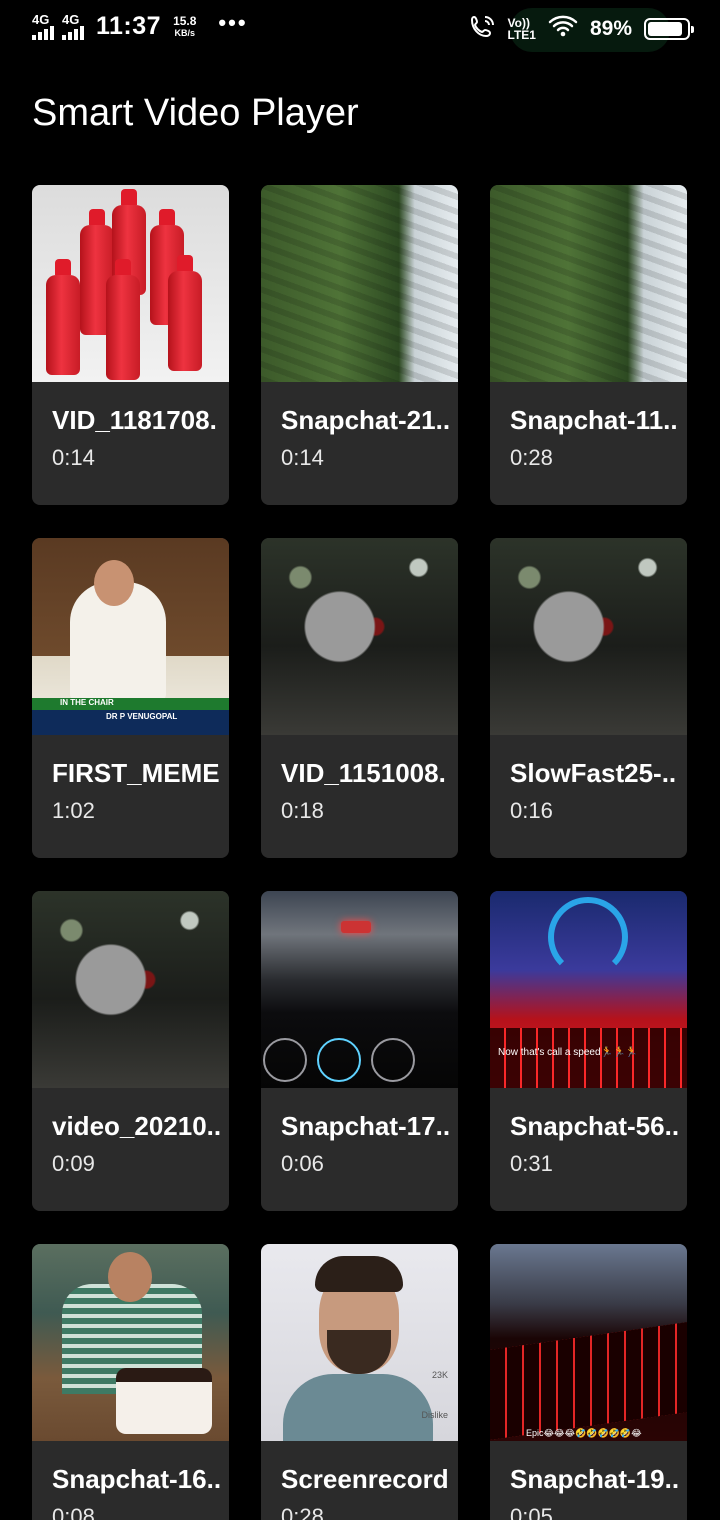 The height and width of the screenshot is (1520, 720). What do you see at coordinates (588, 1342) in the screenshot?
I see `video-thumbnail: Epic😂😂😂🤣🤣🤣🤣🤣😂` at bounding box center [588, 1342].